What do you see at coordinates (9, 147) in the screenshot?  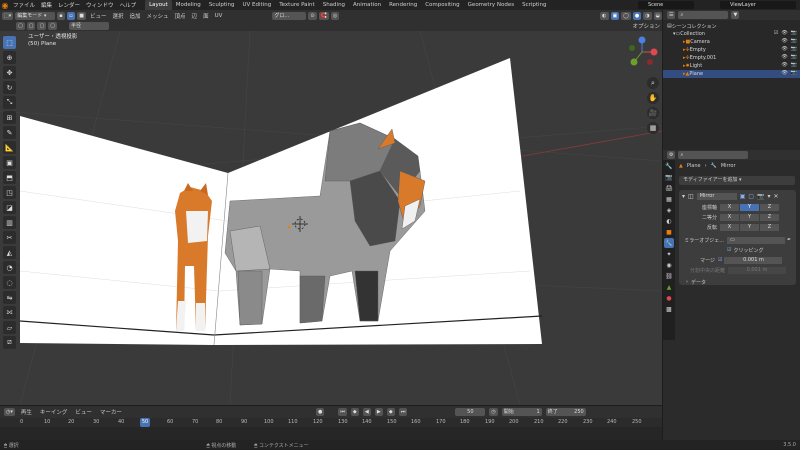 I see `measure-icon: 📐` at bounding box center [9, 147].